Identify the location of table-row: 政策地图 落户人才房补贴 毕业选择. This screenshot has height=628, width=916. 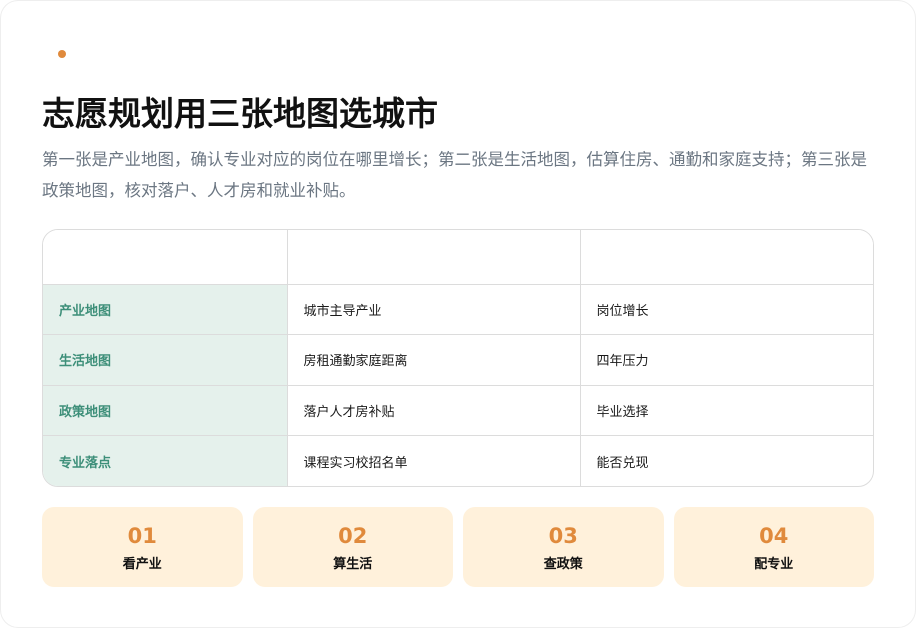
(458, 410).